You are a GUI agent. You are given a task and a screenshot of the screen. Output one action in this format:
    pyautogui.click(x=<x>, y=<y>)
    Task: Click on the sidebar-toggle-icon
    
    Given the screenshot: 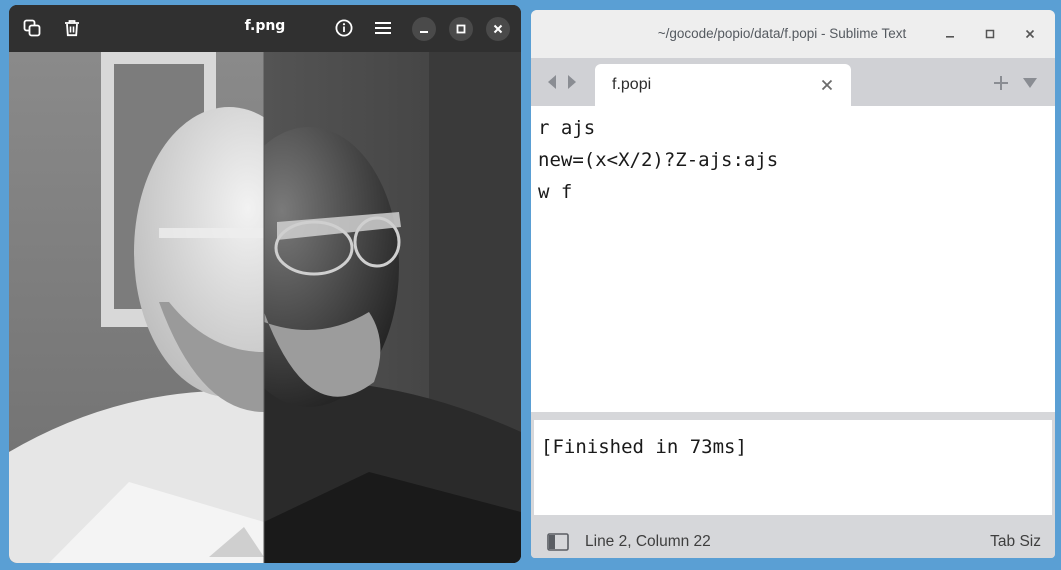 What is the action you would take?
    pyautogui.click(x=558, y=542)
    